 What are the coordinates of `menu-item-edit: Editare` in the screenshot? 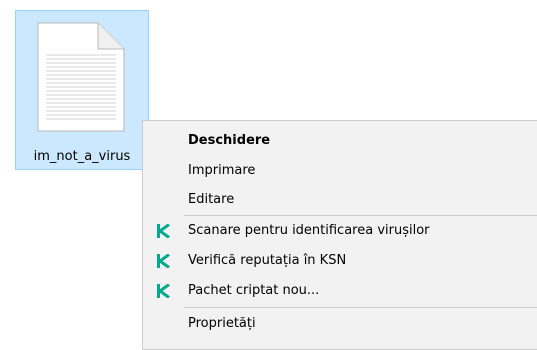 It's located at (340, 200).